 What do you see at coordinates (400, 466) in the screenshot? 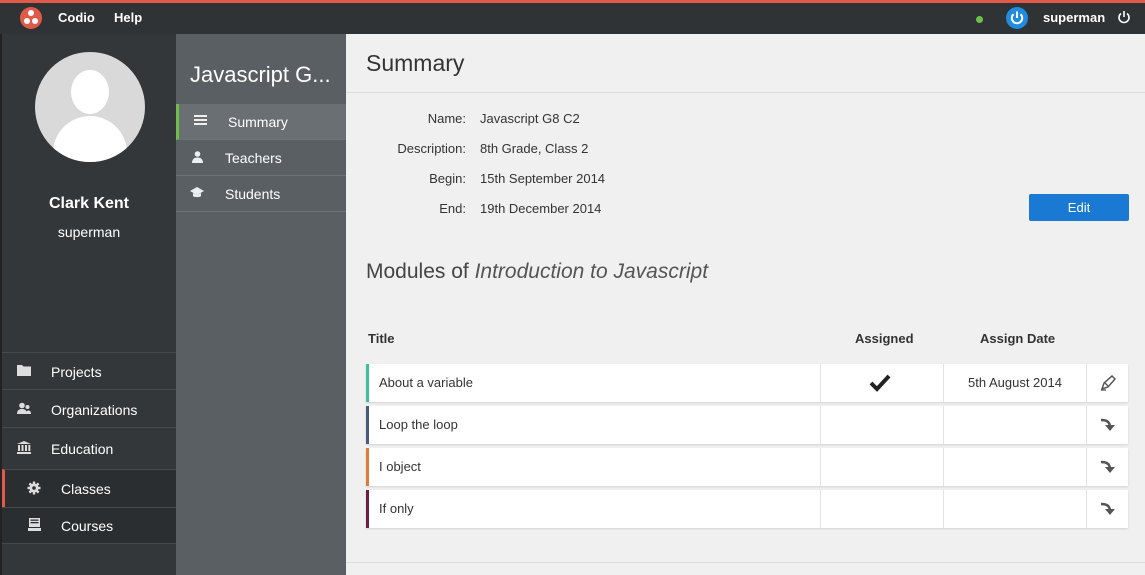
I see `module-title: I object` at bounding box center [400, 466].